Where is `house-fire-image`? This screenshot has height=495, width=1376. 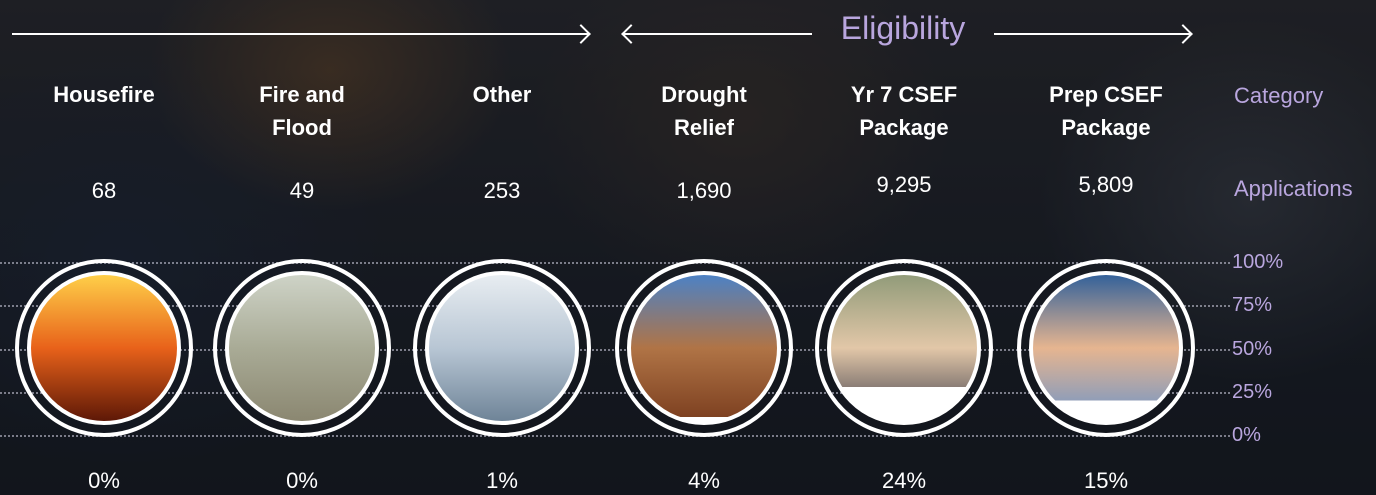
house-fire-image is located at coordinates (104, 348).